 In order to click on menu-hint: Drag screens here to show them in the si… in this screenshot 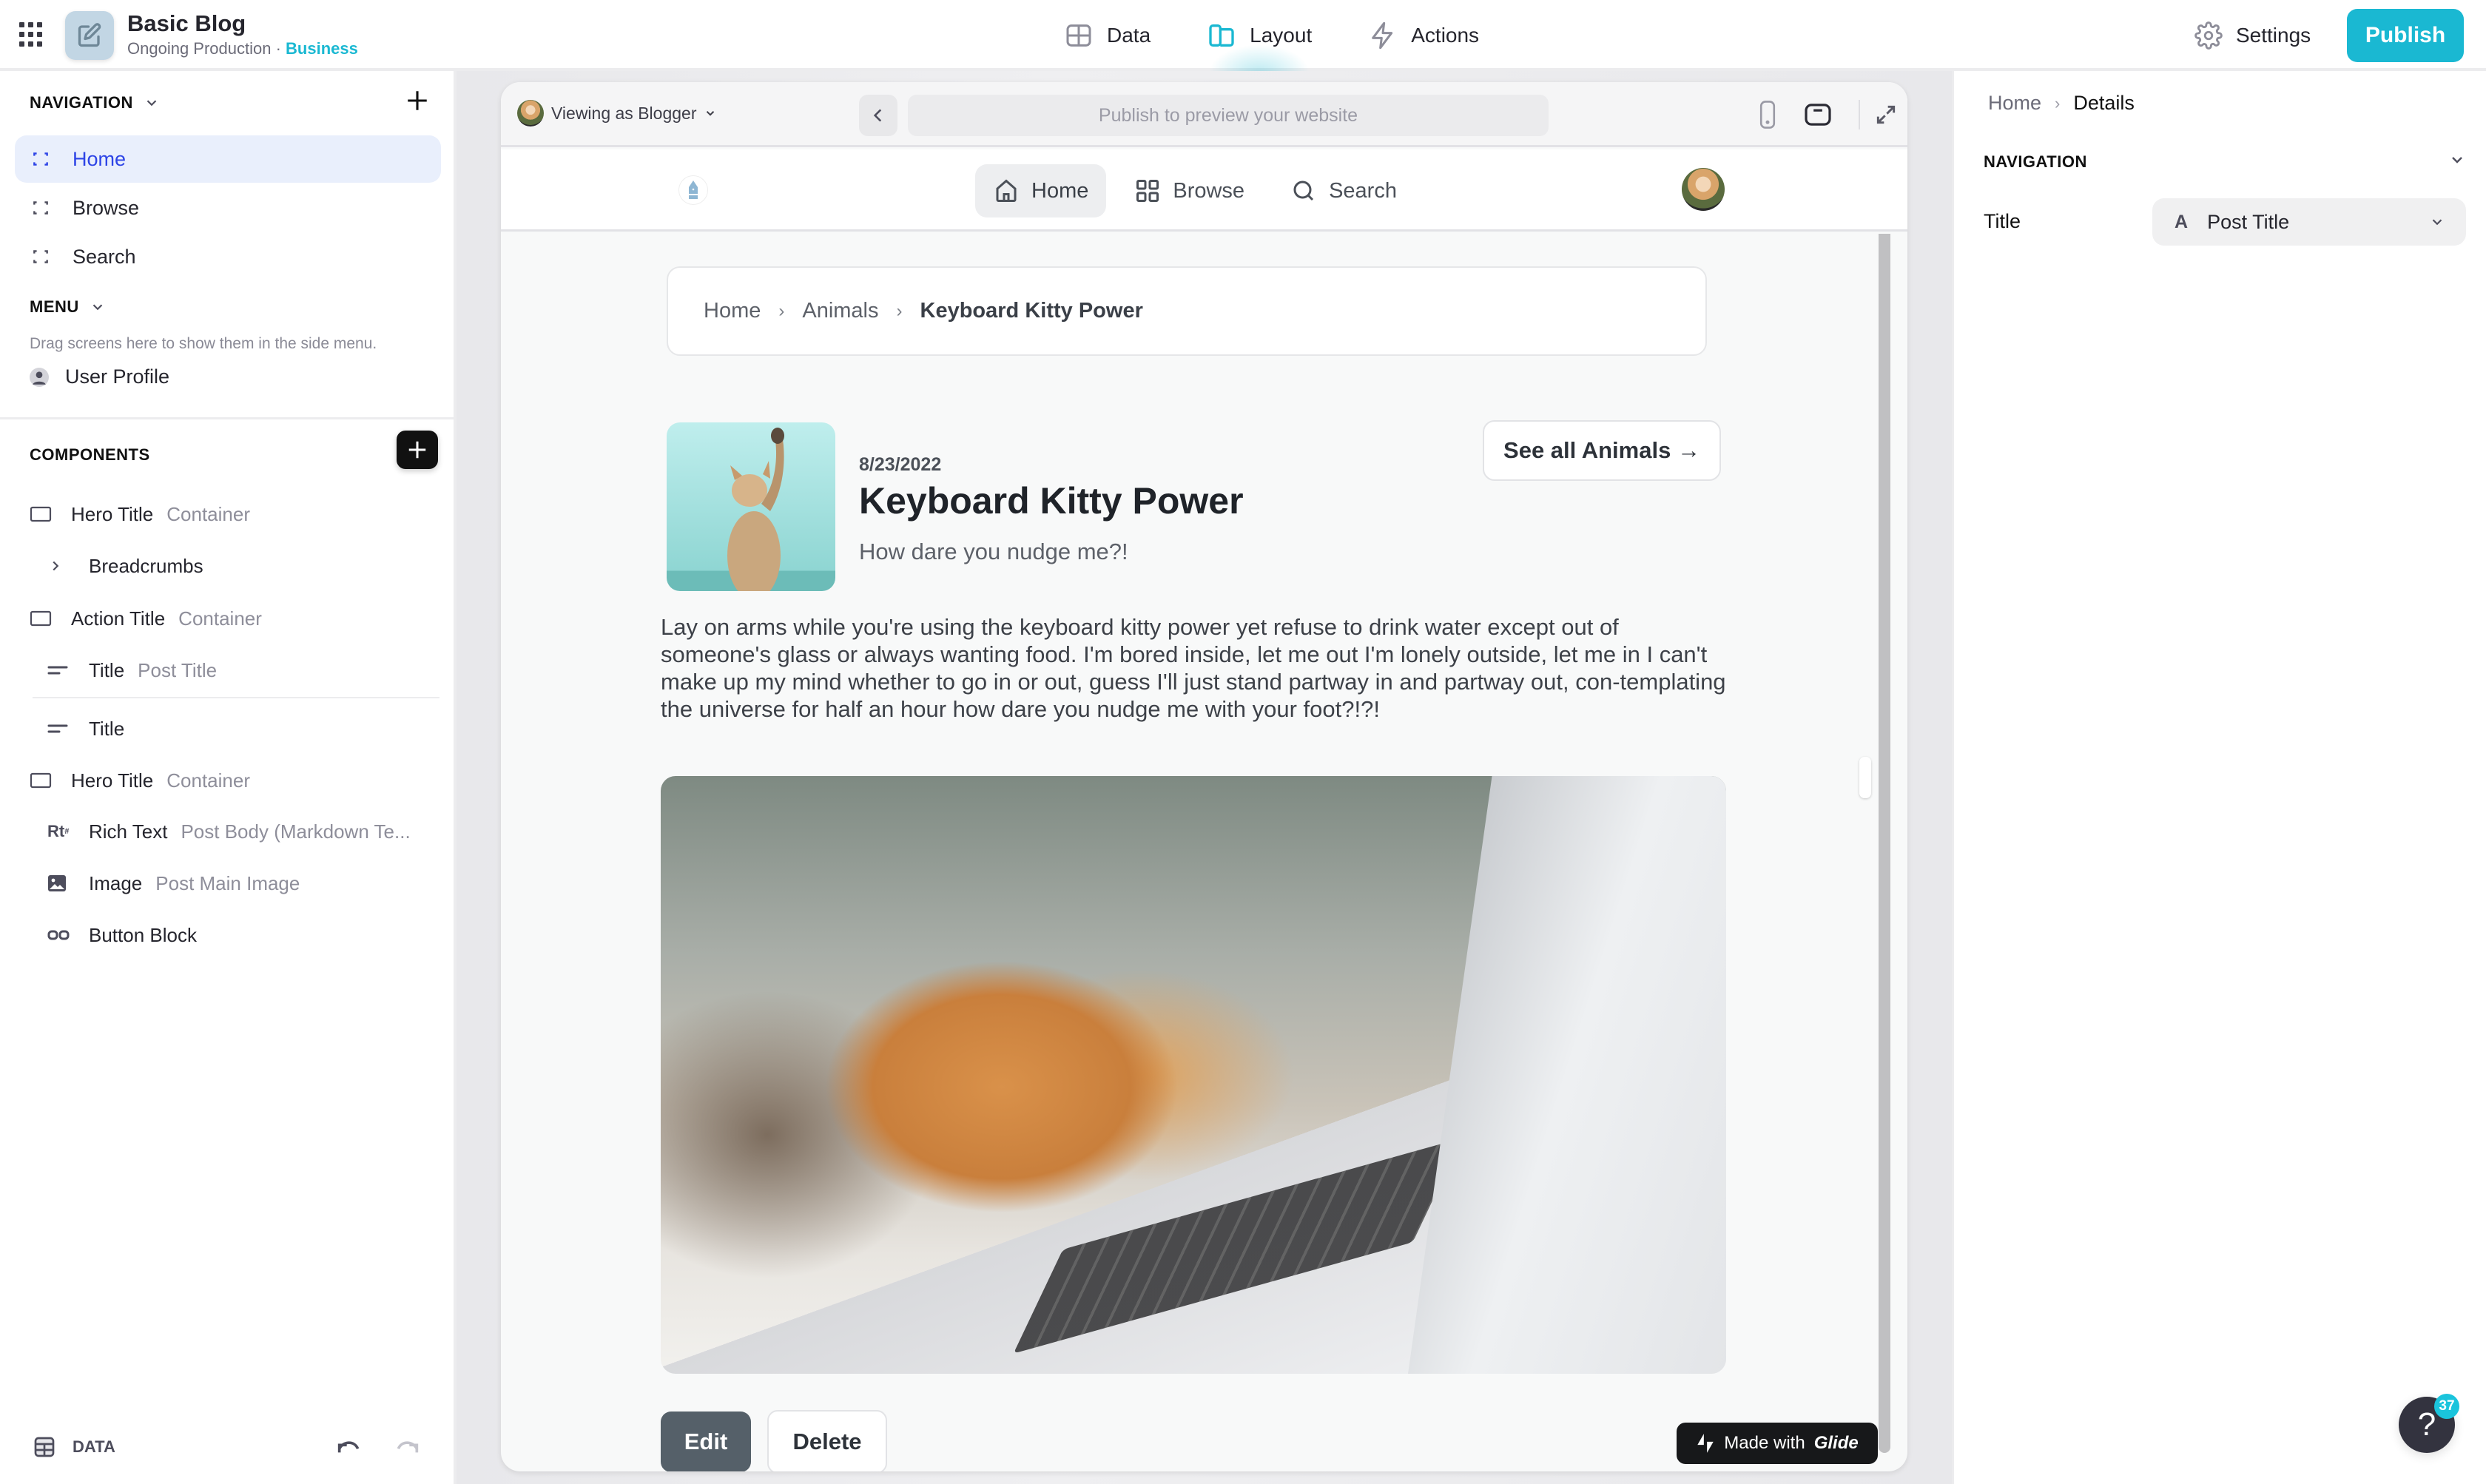, I will do `click(204, 343)`.